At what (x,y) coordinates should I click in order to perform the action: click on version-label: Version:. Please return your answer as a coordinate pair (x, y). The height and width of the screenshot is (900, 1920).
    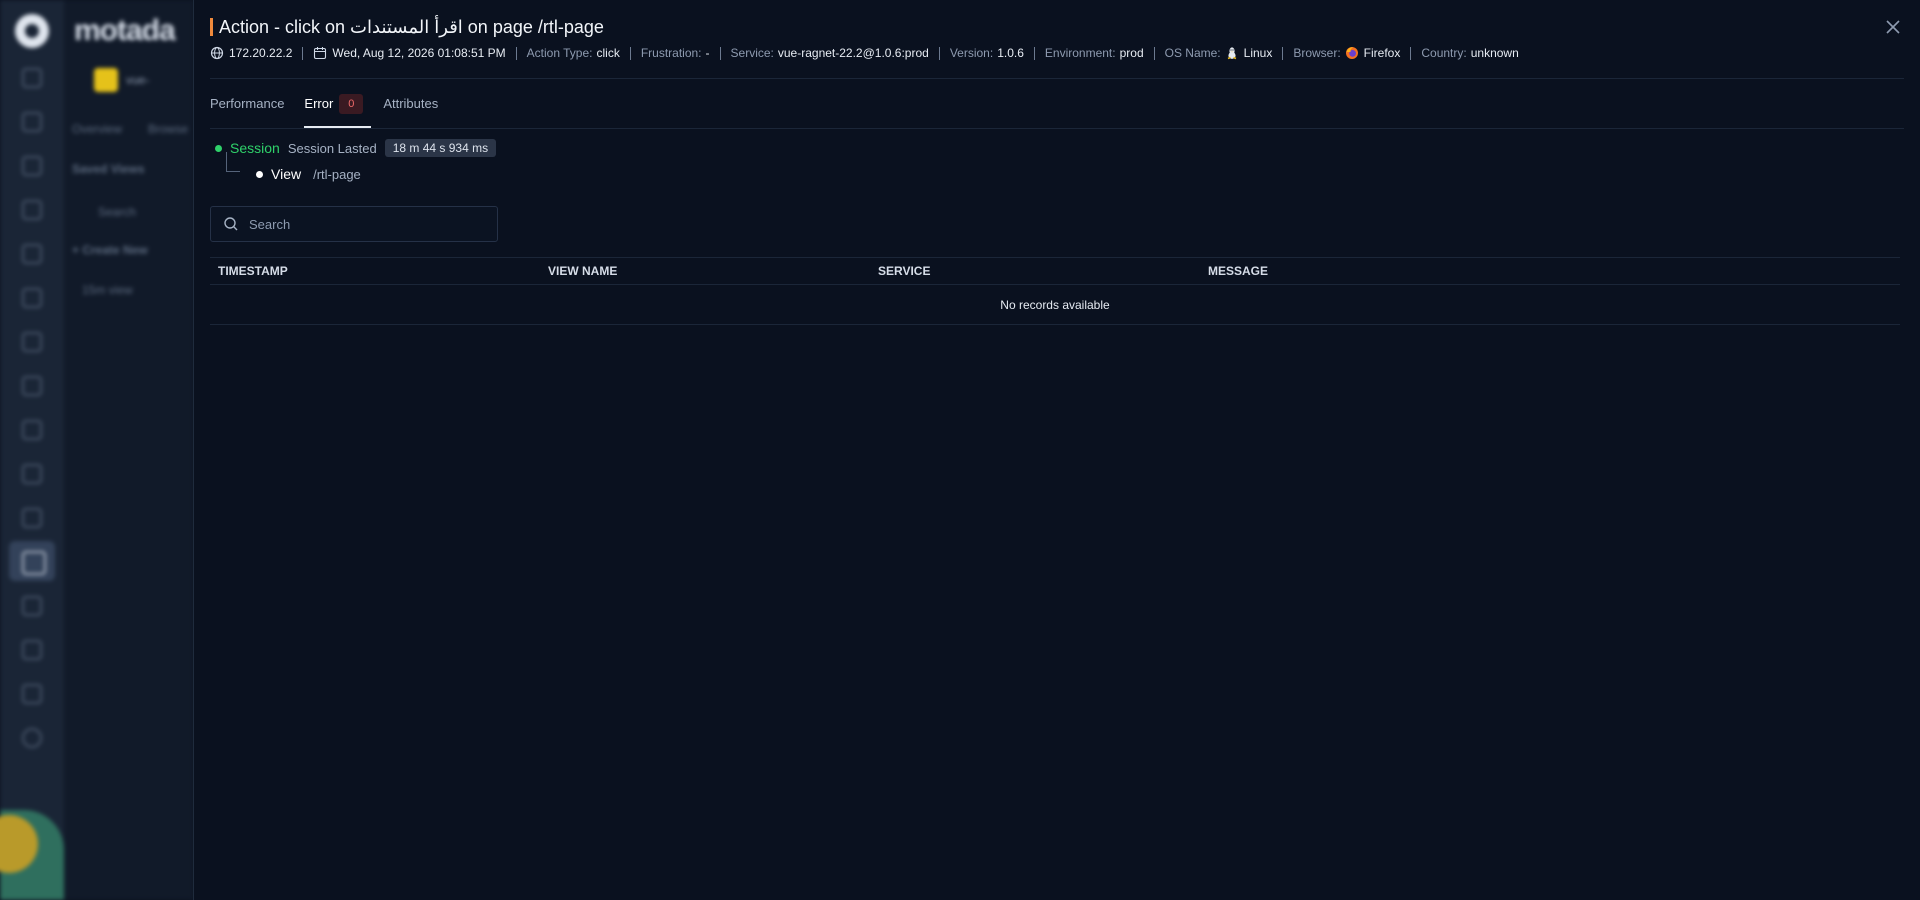
    Looking at the image, I should click on (971, 53).